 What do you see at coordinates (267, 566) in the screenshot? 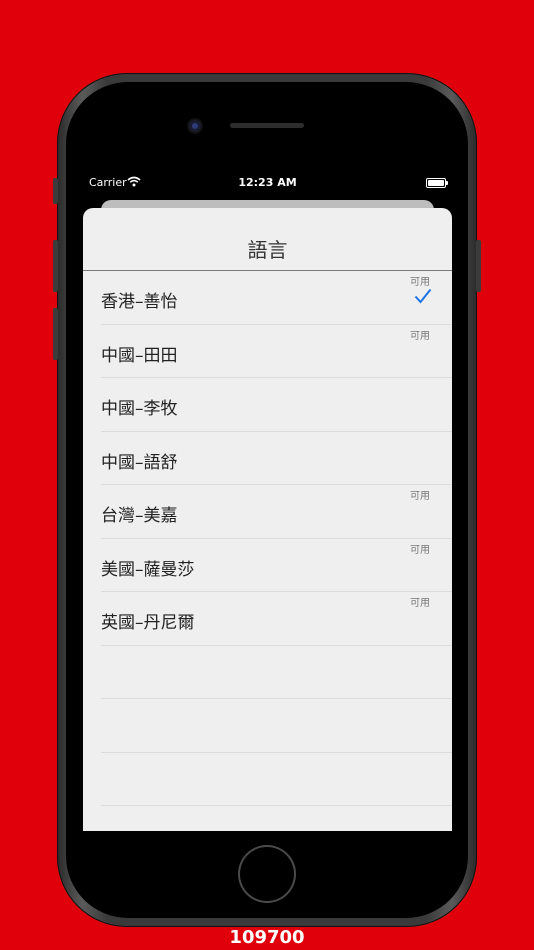
I see `language-row: 美國–薩曼莎 可用` at bounding box center [267, 566].